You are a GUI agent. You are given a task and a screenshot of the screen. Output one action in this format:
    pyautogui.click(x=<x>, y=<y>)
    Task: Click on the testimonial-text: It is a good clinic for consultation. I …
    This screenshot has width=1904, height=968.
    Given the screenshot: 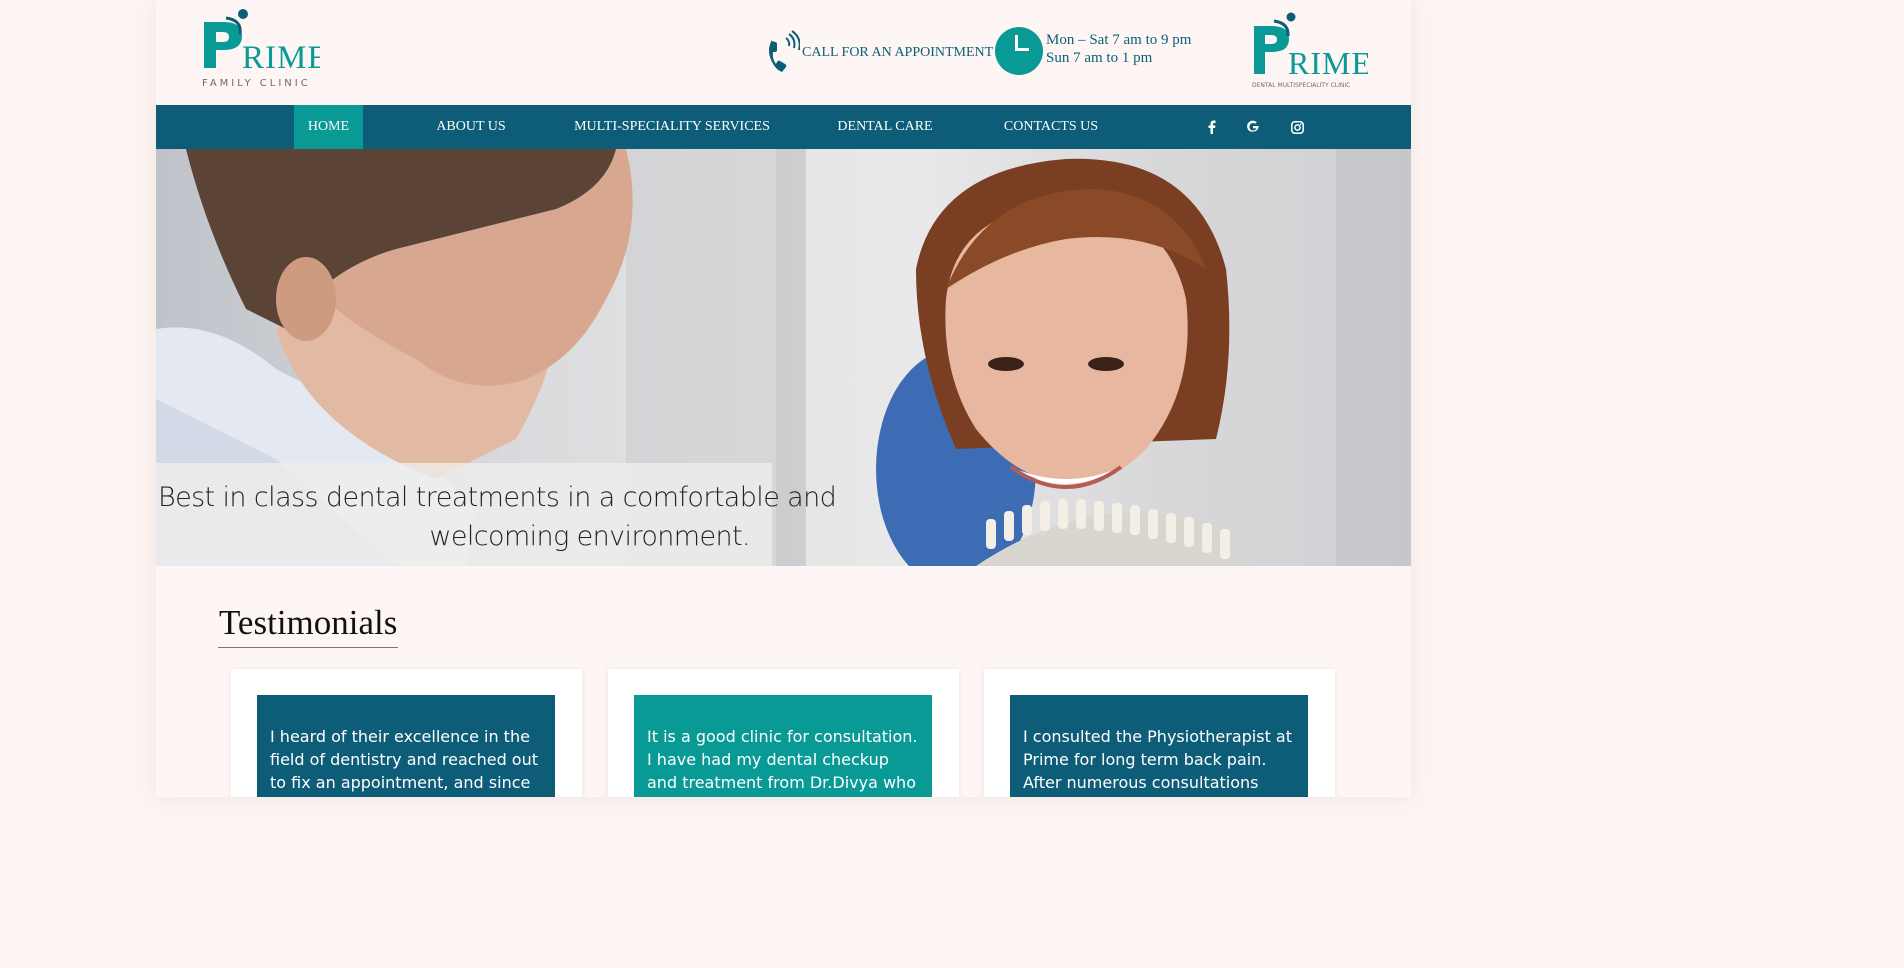 What is the action you would take?
    pyautogui.click(x=783, y=746)
    